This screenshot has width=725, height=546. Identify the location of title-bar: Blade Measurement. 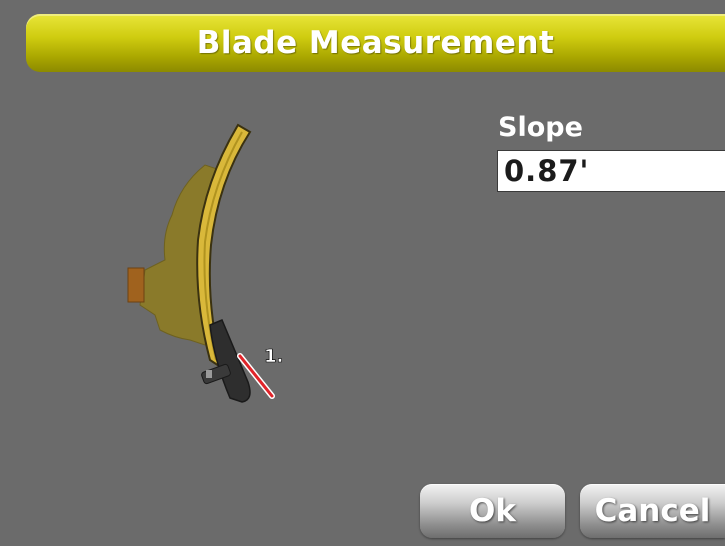
(375, 43).